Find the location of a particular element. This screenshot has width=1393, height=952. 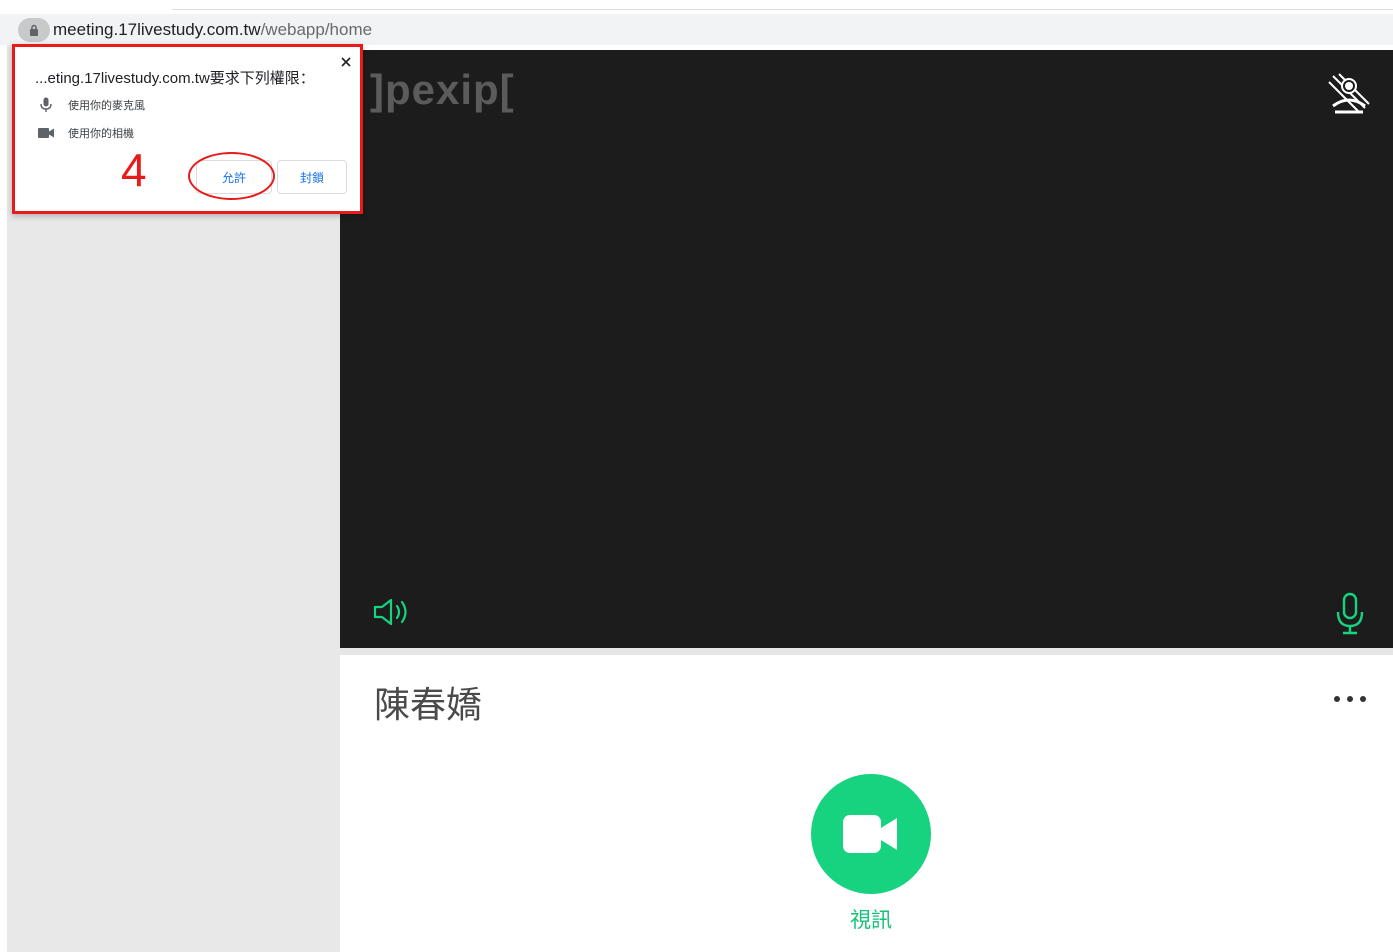

lock-icon is located at coordinates (34, 30).